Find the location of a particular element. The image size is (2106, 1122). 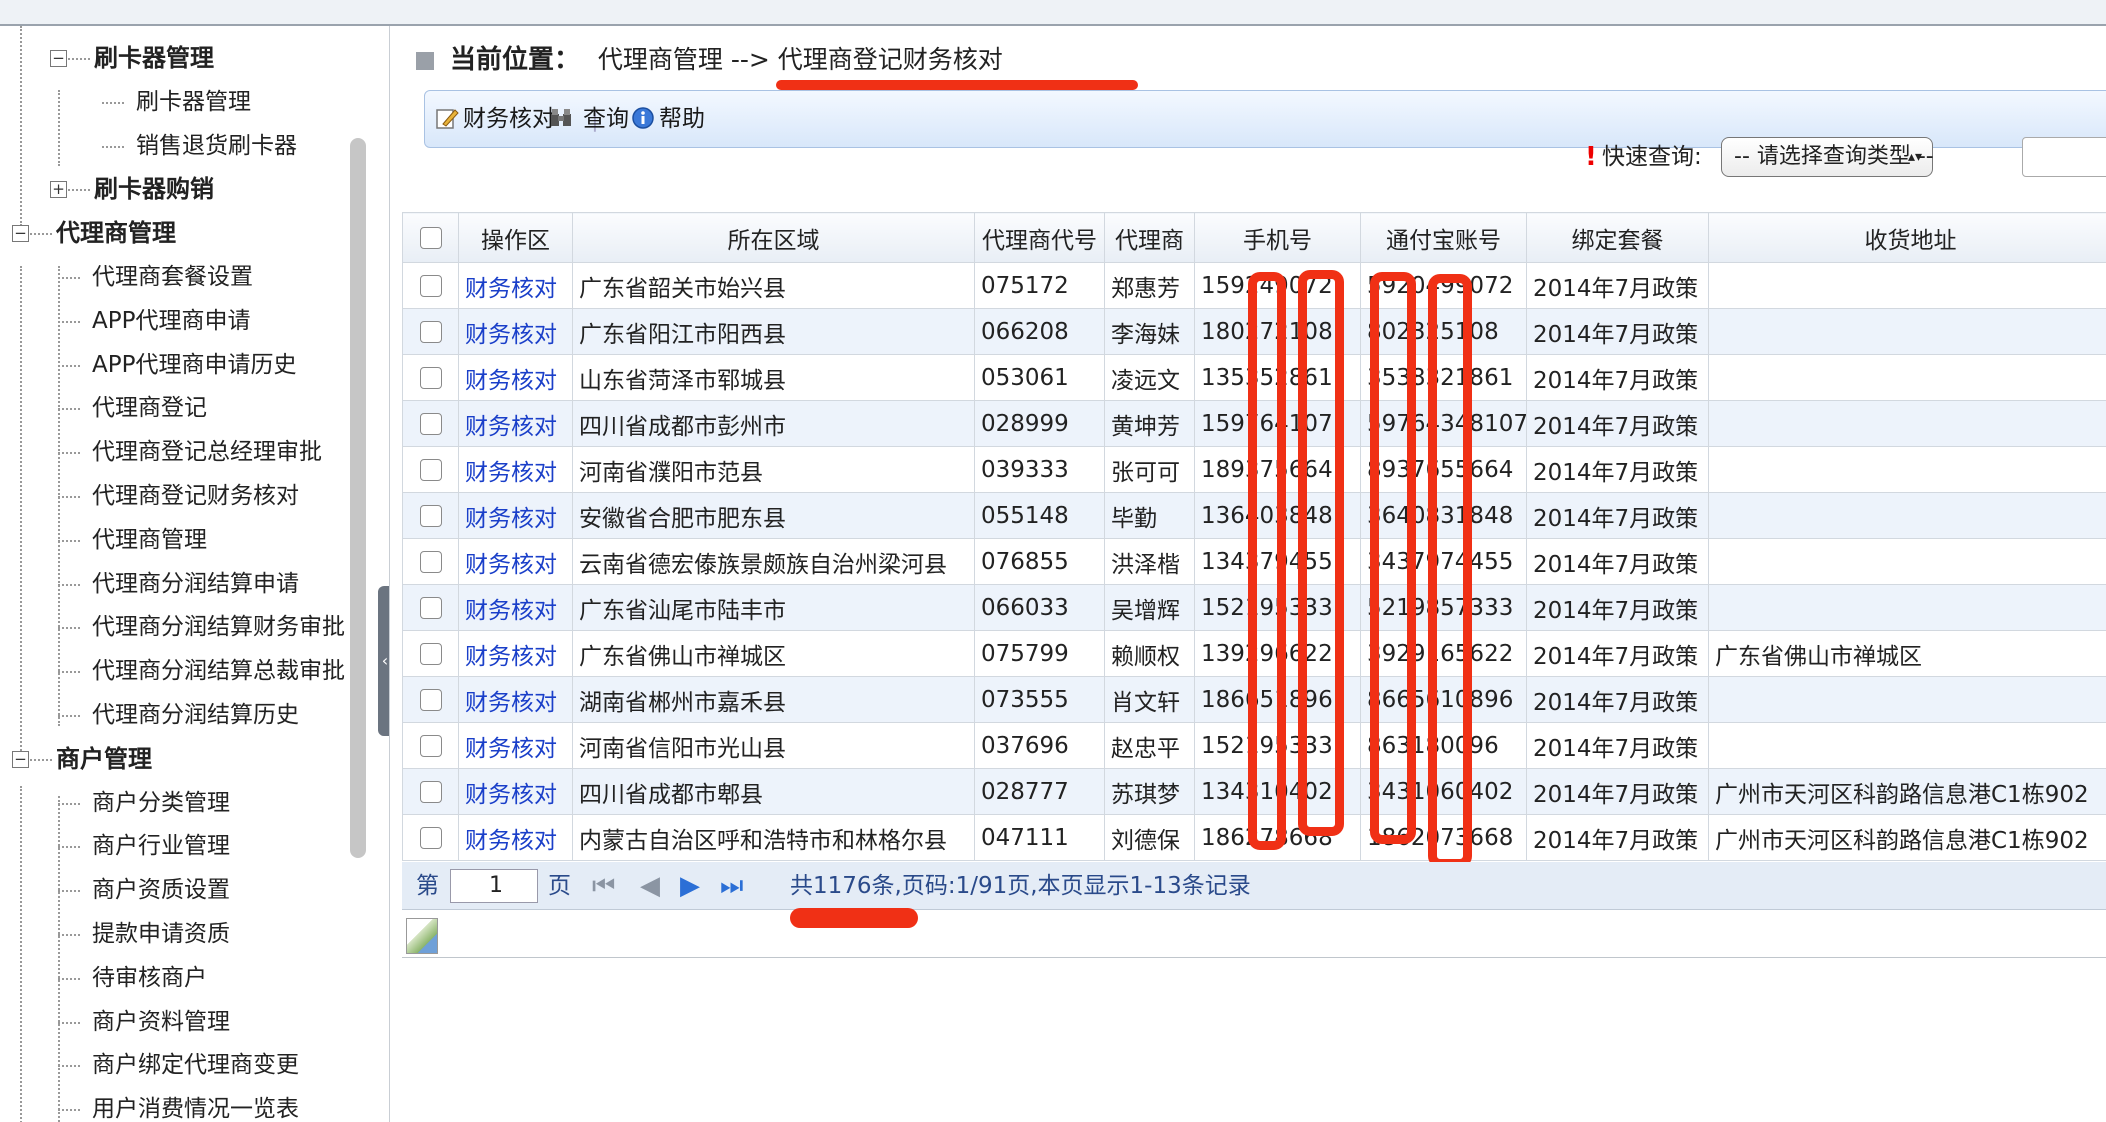

header-select-all is located at coordinates (430, 237).